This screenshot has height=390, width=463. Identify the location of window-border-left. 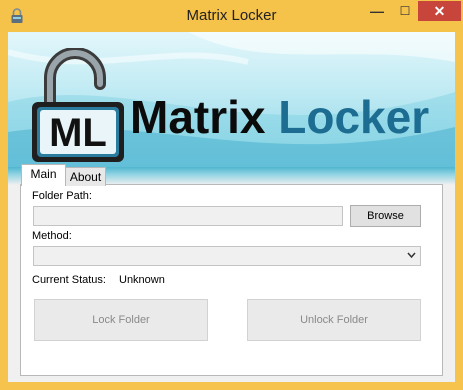
(4, 211).